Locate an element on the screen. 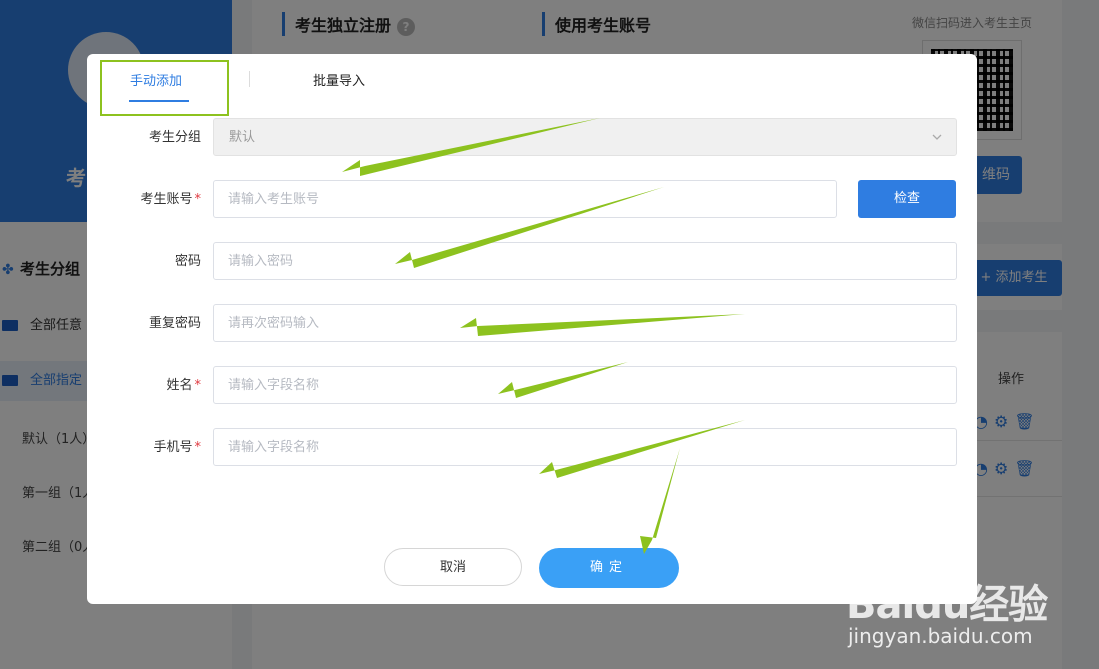 Image resolution: width=1099 pixels, height=669 pixels. group-row: 考生分组 默认 is located at coordinates (532, 138).